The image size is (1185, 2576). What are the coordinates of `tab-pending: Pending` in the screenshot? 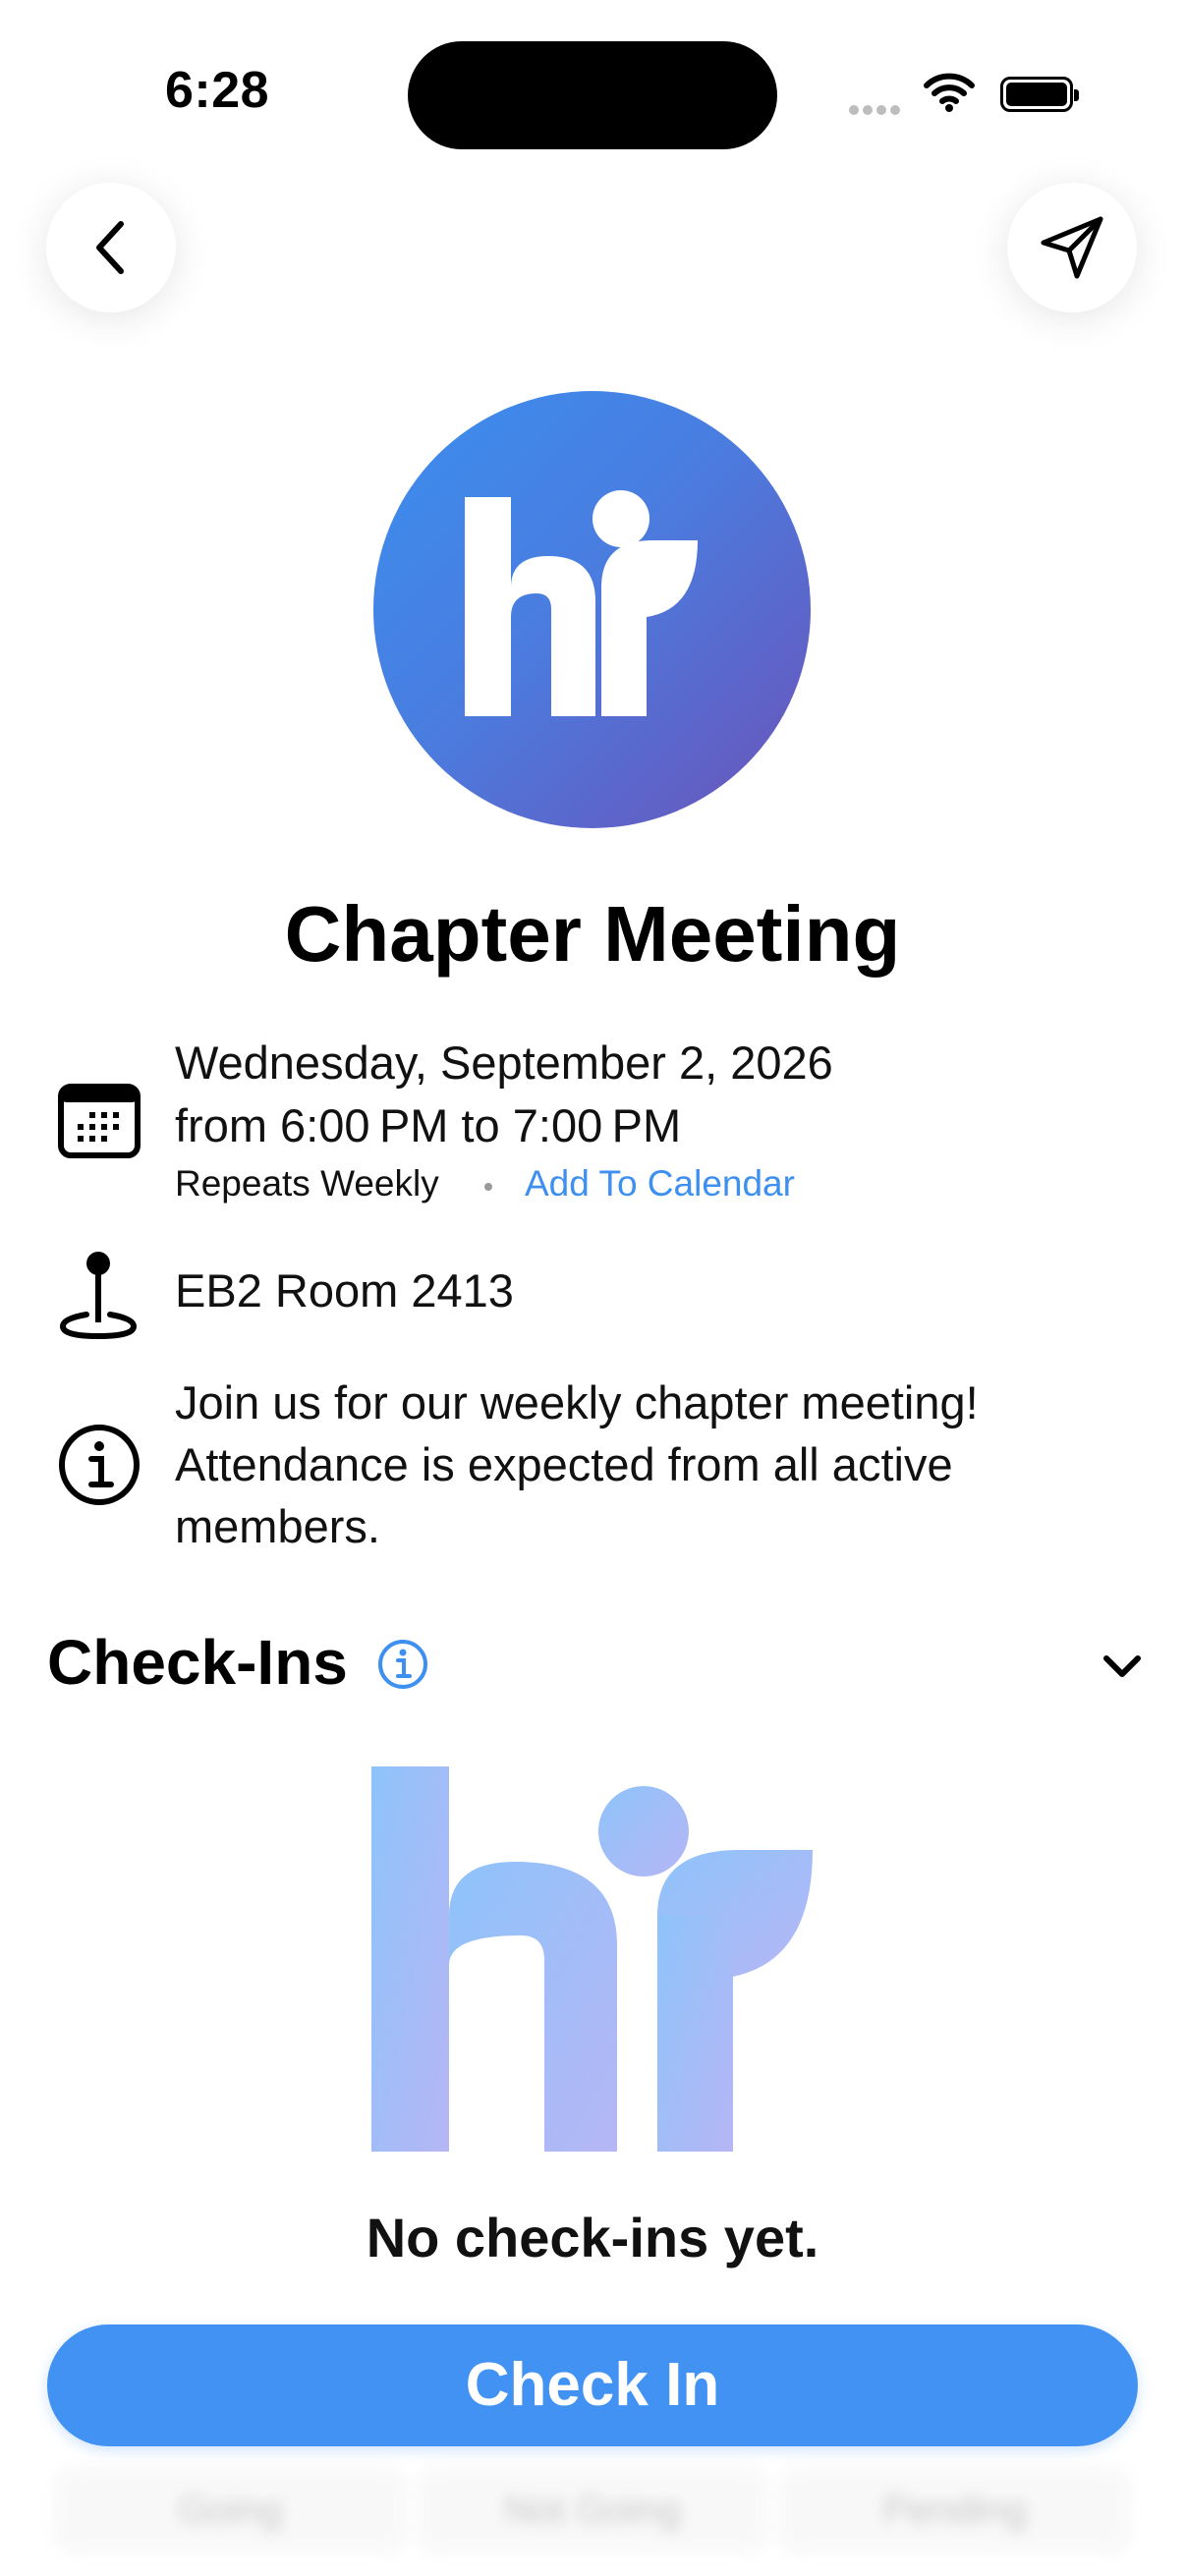 It's located at (955, 2510).